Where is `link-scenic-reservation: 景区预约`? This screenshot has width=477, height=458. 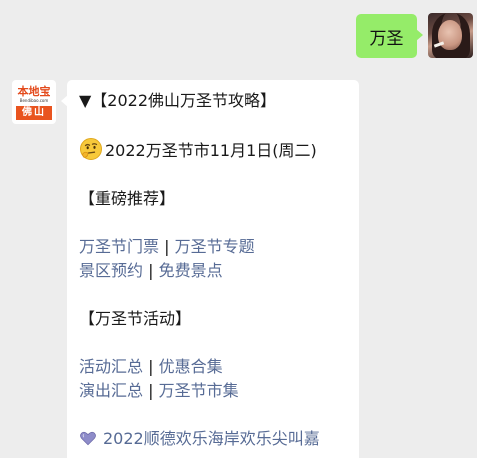 link-scenic-reservation: 景区预约 is located at coordinates (111, 270).